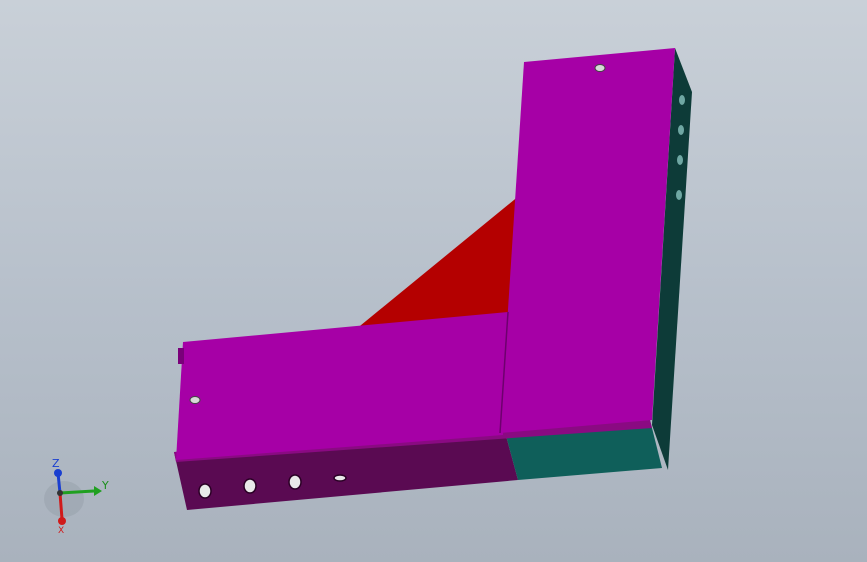  I want to click on y-axis-icon, so click(98, 491).